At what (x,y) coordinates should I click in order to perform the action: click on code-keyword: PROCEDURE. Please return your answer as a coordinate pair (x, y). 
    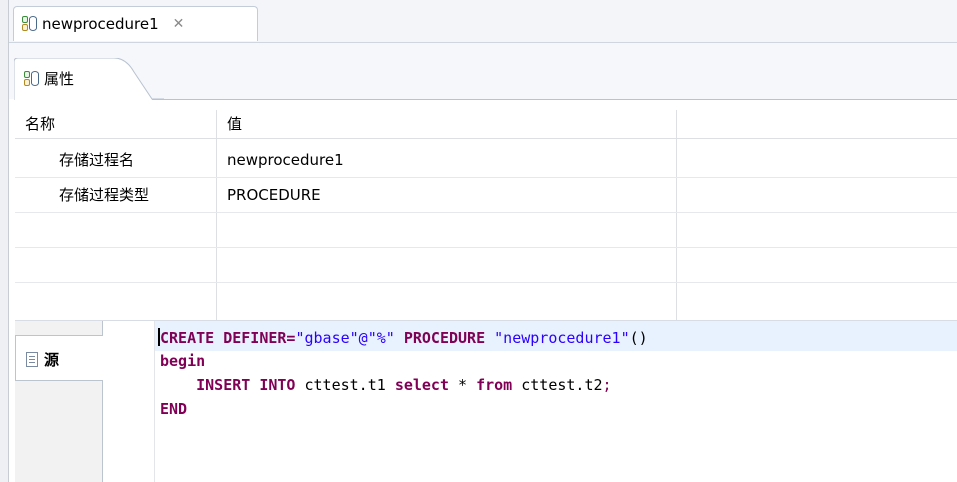
    Looking at the image, I should click on (444, 338).